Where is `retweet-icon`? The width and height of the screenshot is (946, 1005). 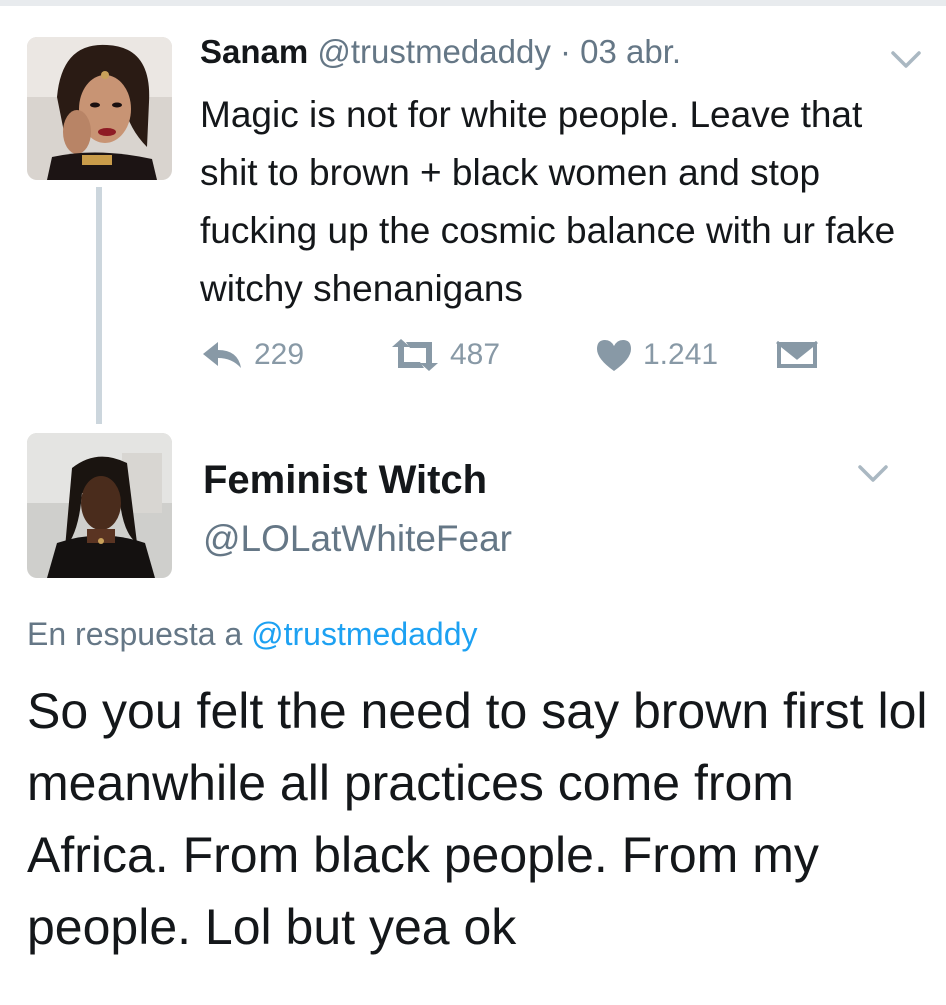
retweet-icon is located at coordinates (415, 355).